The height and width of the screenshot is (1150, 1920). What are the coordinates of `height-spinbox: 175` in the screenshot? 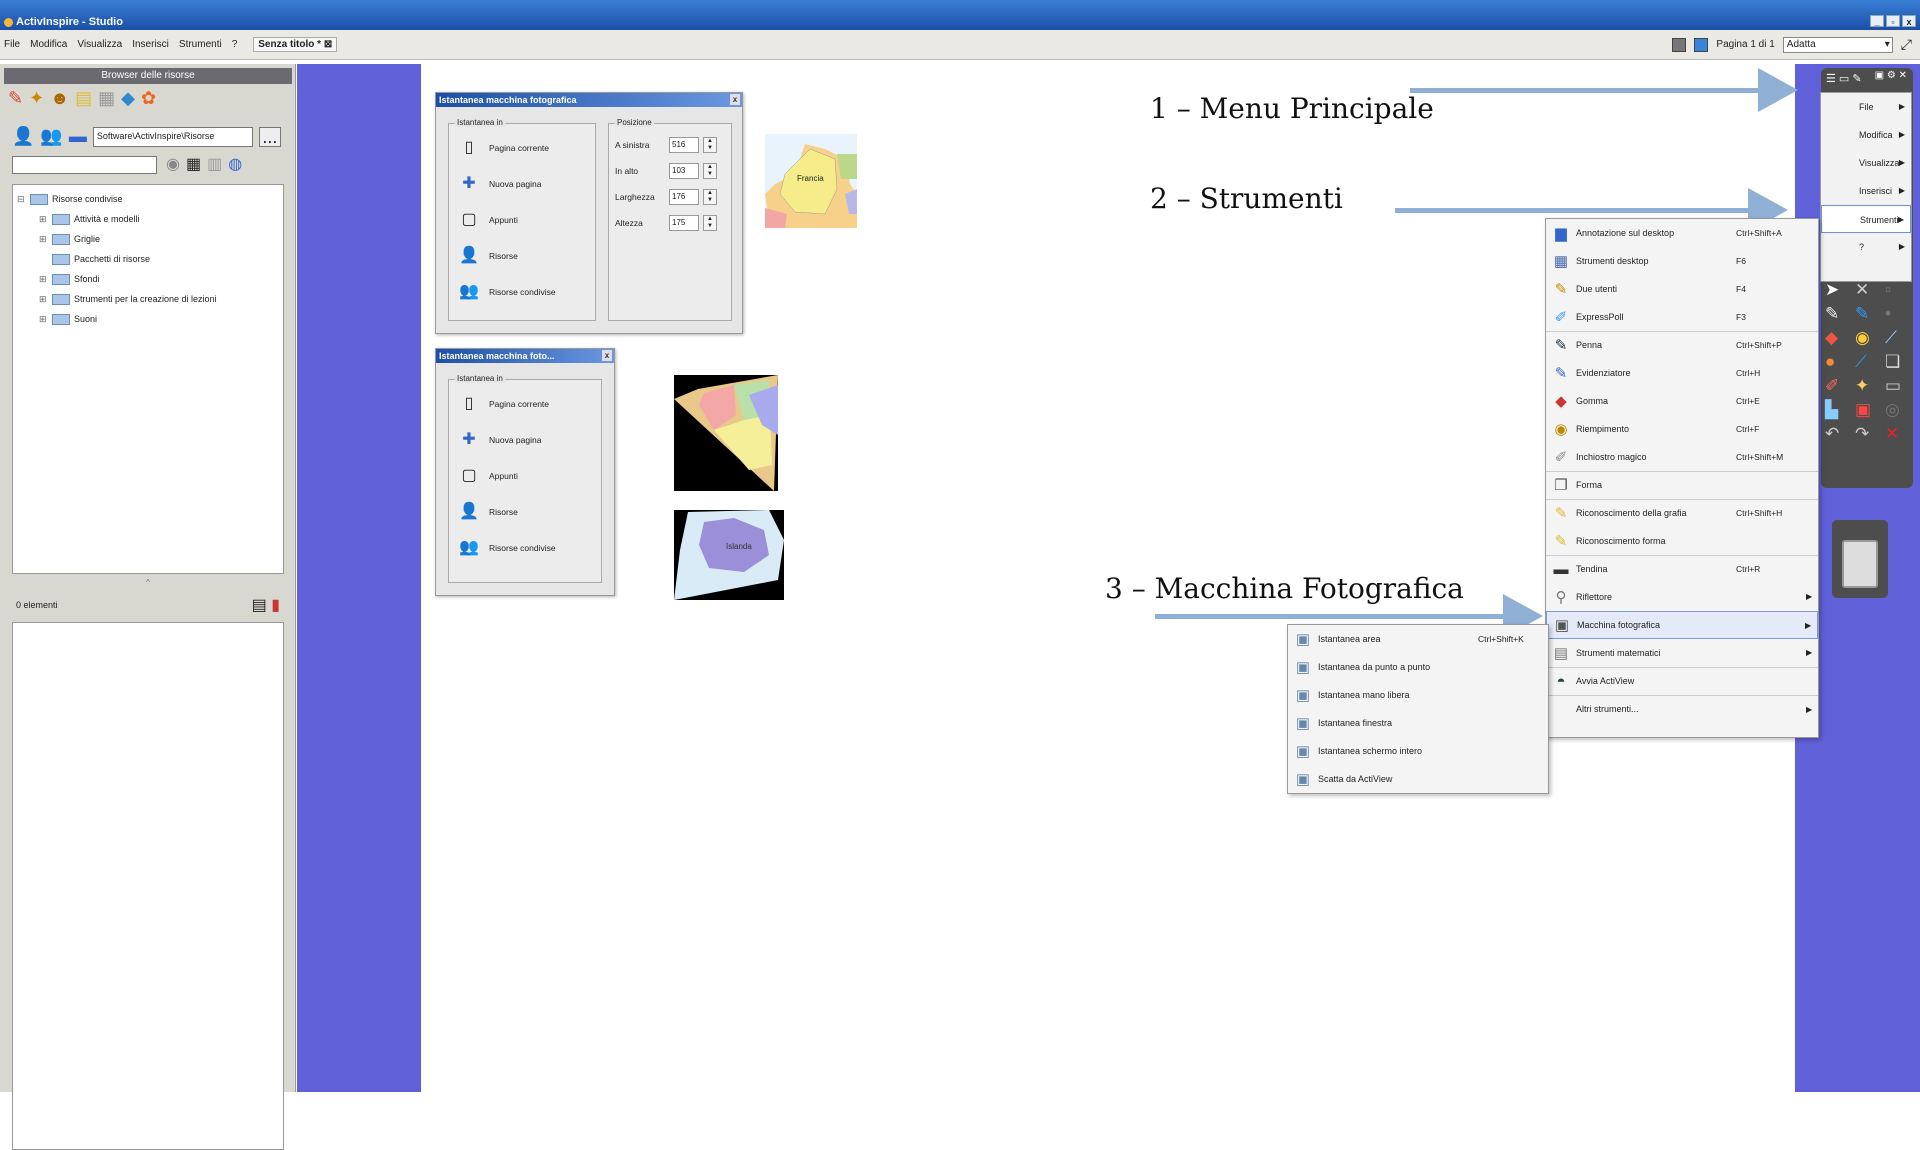 It's located at (684, 223).